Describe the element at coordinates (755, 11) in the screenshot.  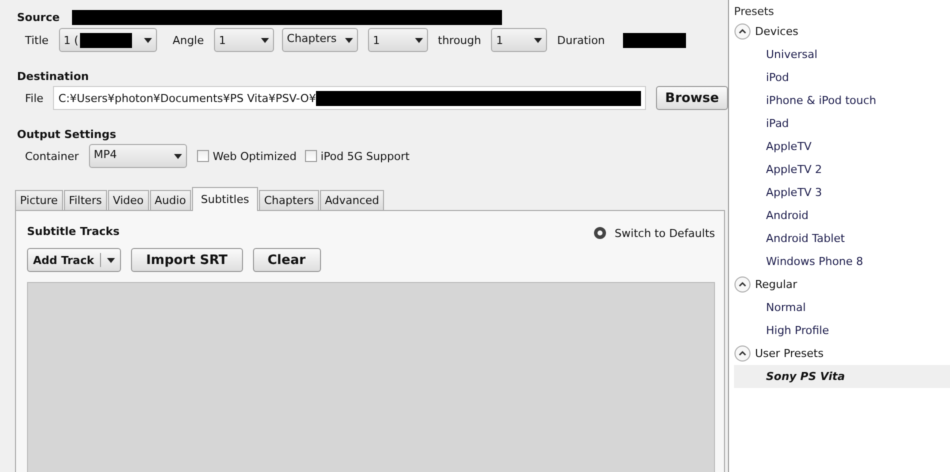
I see `panel-title: Presets` at that location.